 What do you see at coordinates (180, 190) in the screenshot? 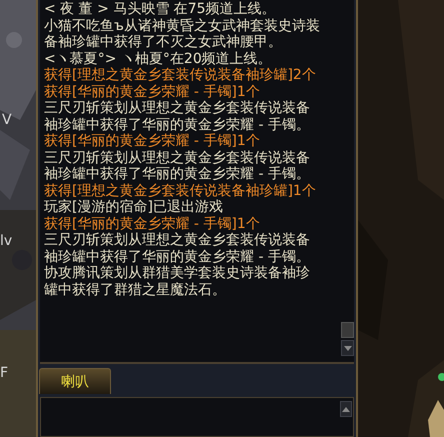
I see `chat-message: 获得[理想之黄金乡套装传说装备袖珍罐]1个` at bounding box center [180, 190].